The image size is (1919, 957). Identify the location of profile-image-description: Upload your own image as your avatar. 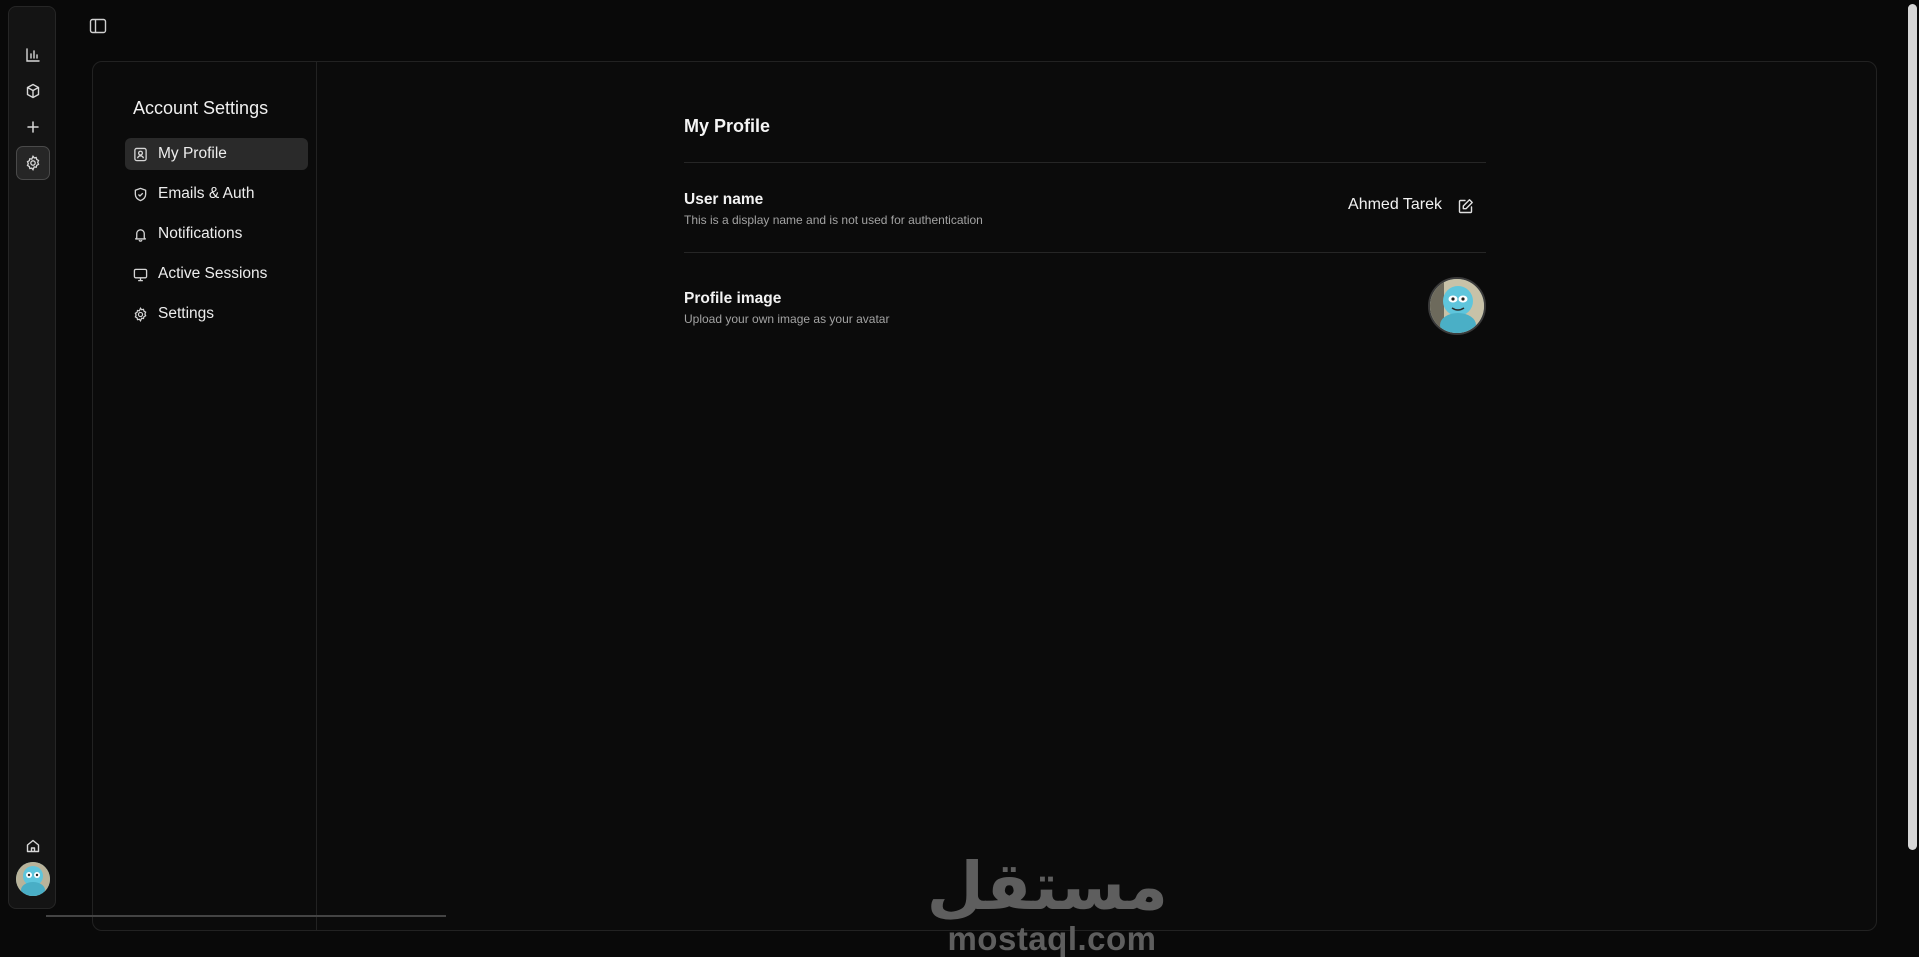
(787, 319).